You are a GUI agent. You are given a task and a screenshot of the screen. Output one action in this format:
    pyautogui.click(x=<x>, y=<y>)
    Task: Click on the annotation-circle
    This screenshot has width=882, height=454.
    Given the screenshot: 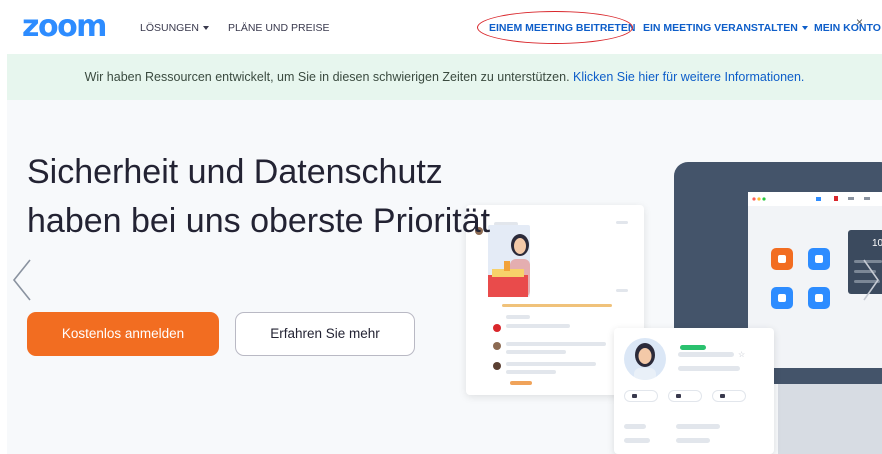 What is the action you would take?
    pyautogui.click(x=555, y=27)
    